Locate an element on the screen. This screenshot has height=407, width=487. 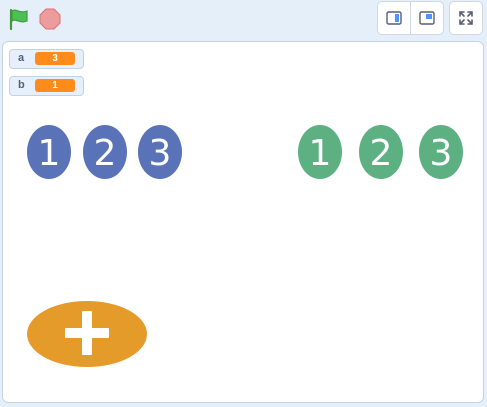
variable-monitor-a: a 3 is located at coordinates (46, 59).